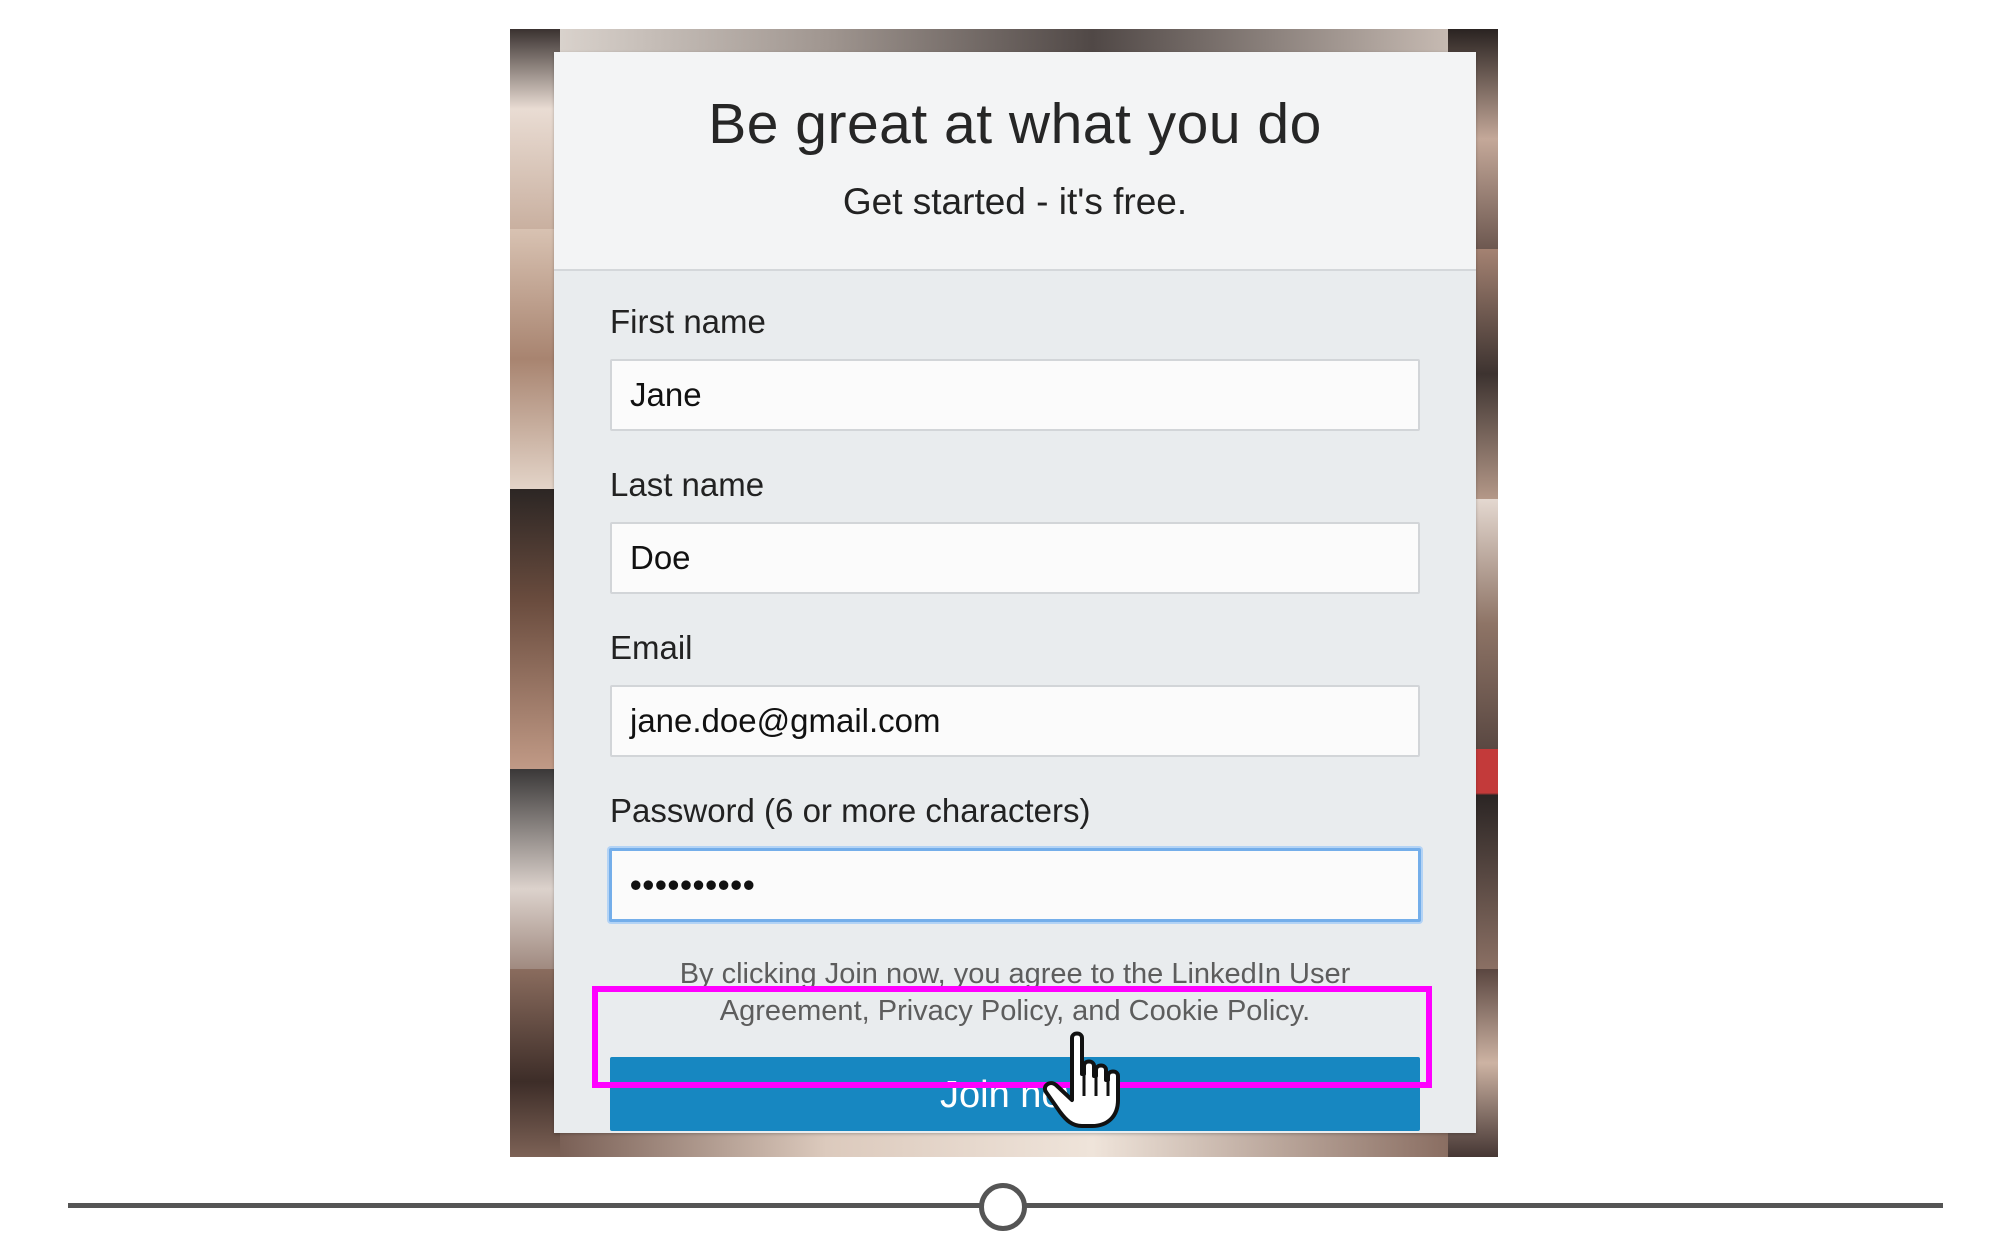  What do you see at coordinates (1015, 721) in the screenshot?
I see `email-input: jane.doe@gmail.com` at bounding box center [1015, 721].